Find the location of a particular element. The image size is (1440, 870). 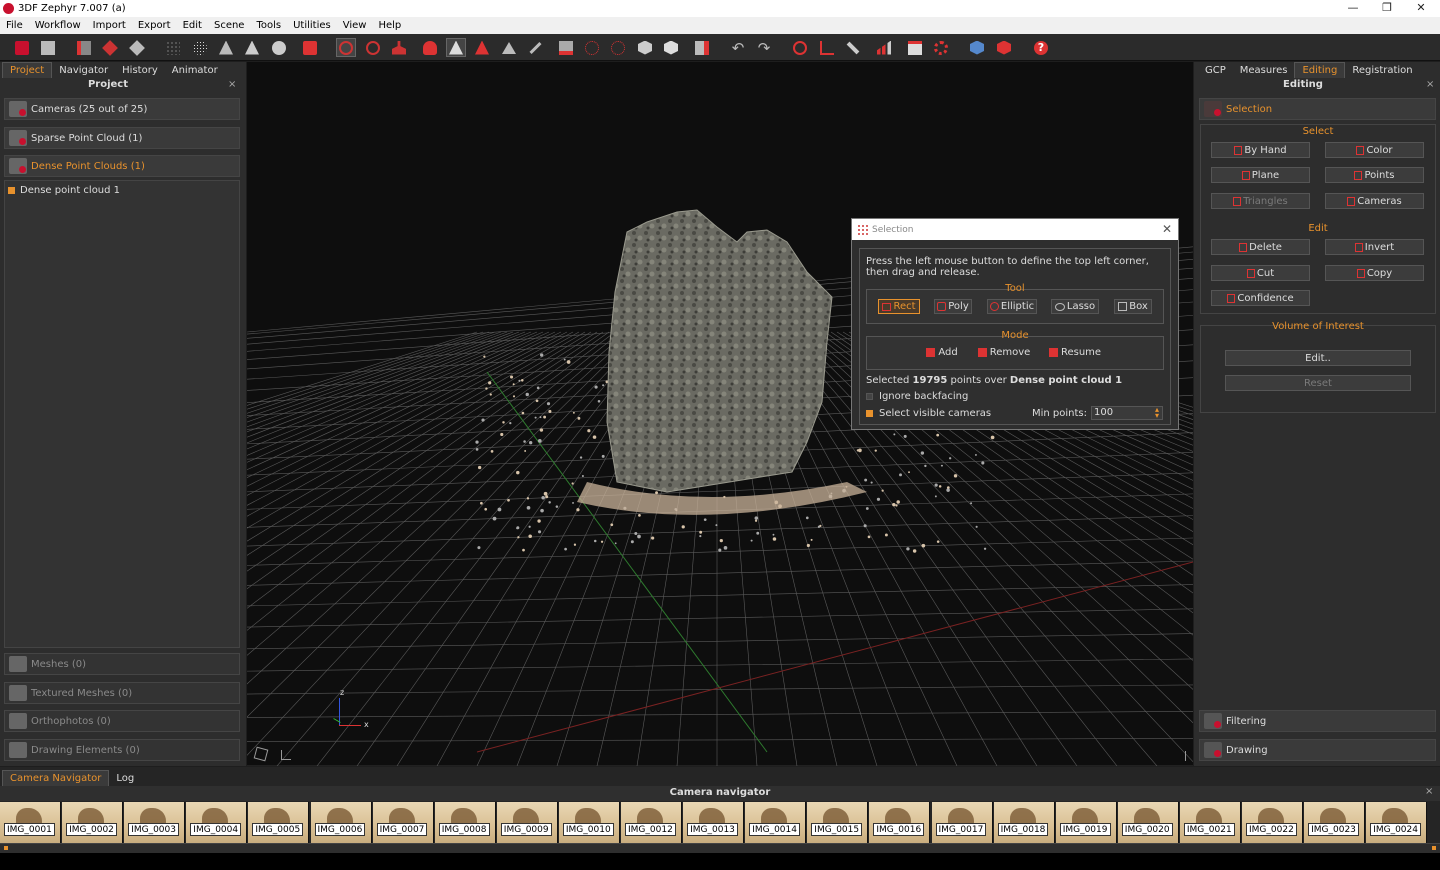

points-mode-icon is located at coordinates (456, 47).